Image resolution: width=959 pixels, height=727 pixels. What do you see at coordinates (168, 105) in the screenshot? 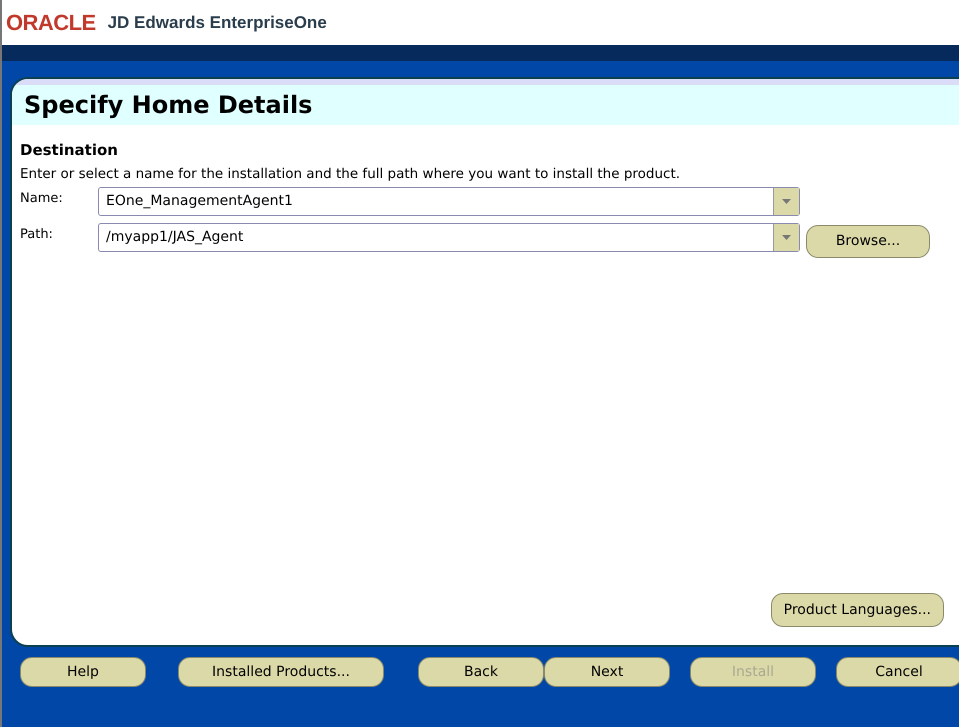
I see `page-title: Specify Home Details` at bounding box center [168, 105].